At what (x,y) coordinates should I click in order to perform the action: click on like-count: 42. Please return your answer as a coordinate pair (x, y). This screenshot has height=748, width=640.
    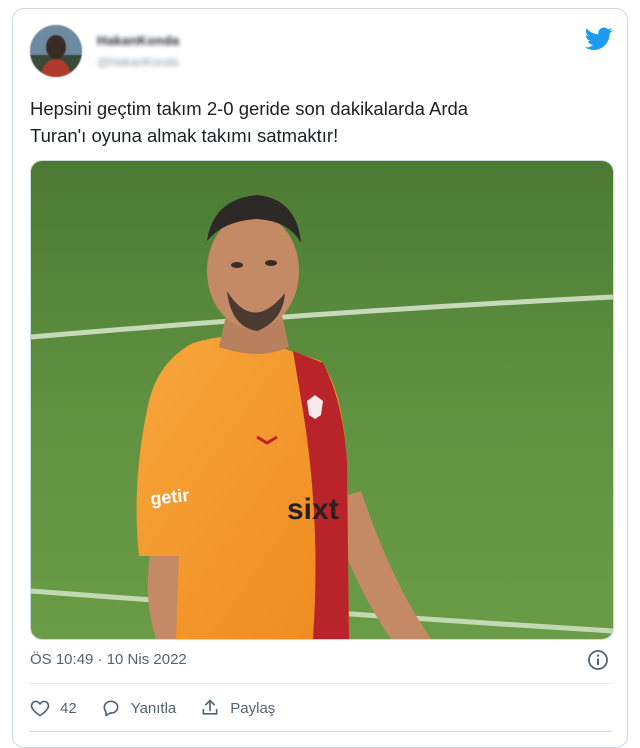
    Looking at the image, I should click on (68, 708).